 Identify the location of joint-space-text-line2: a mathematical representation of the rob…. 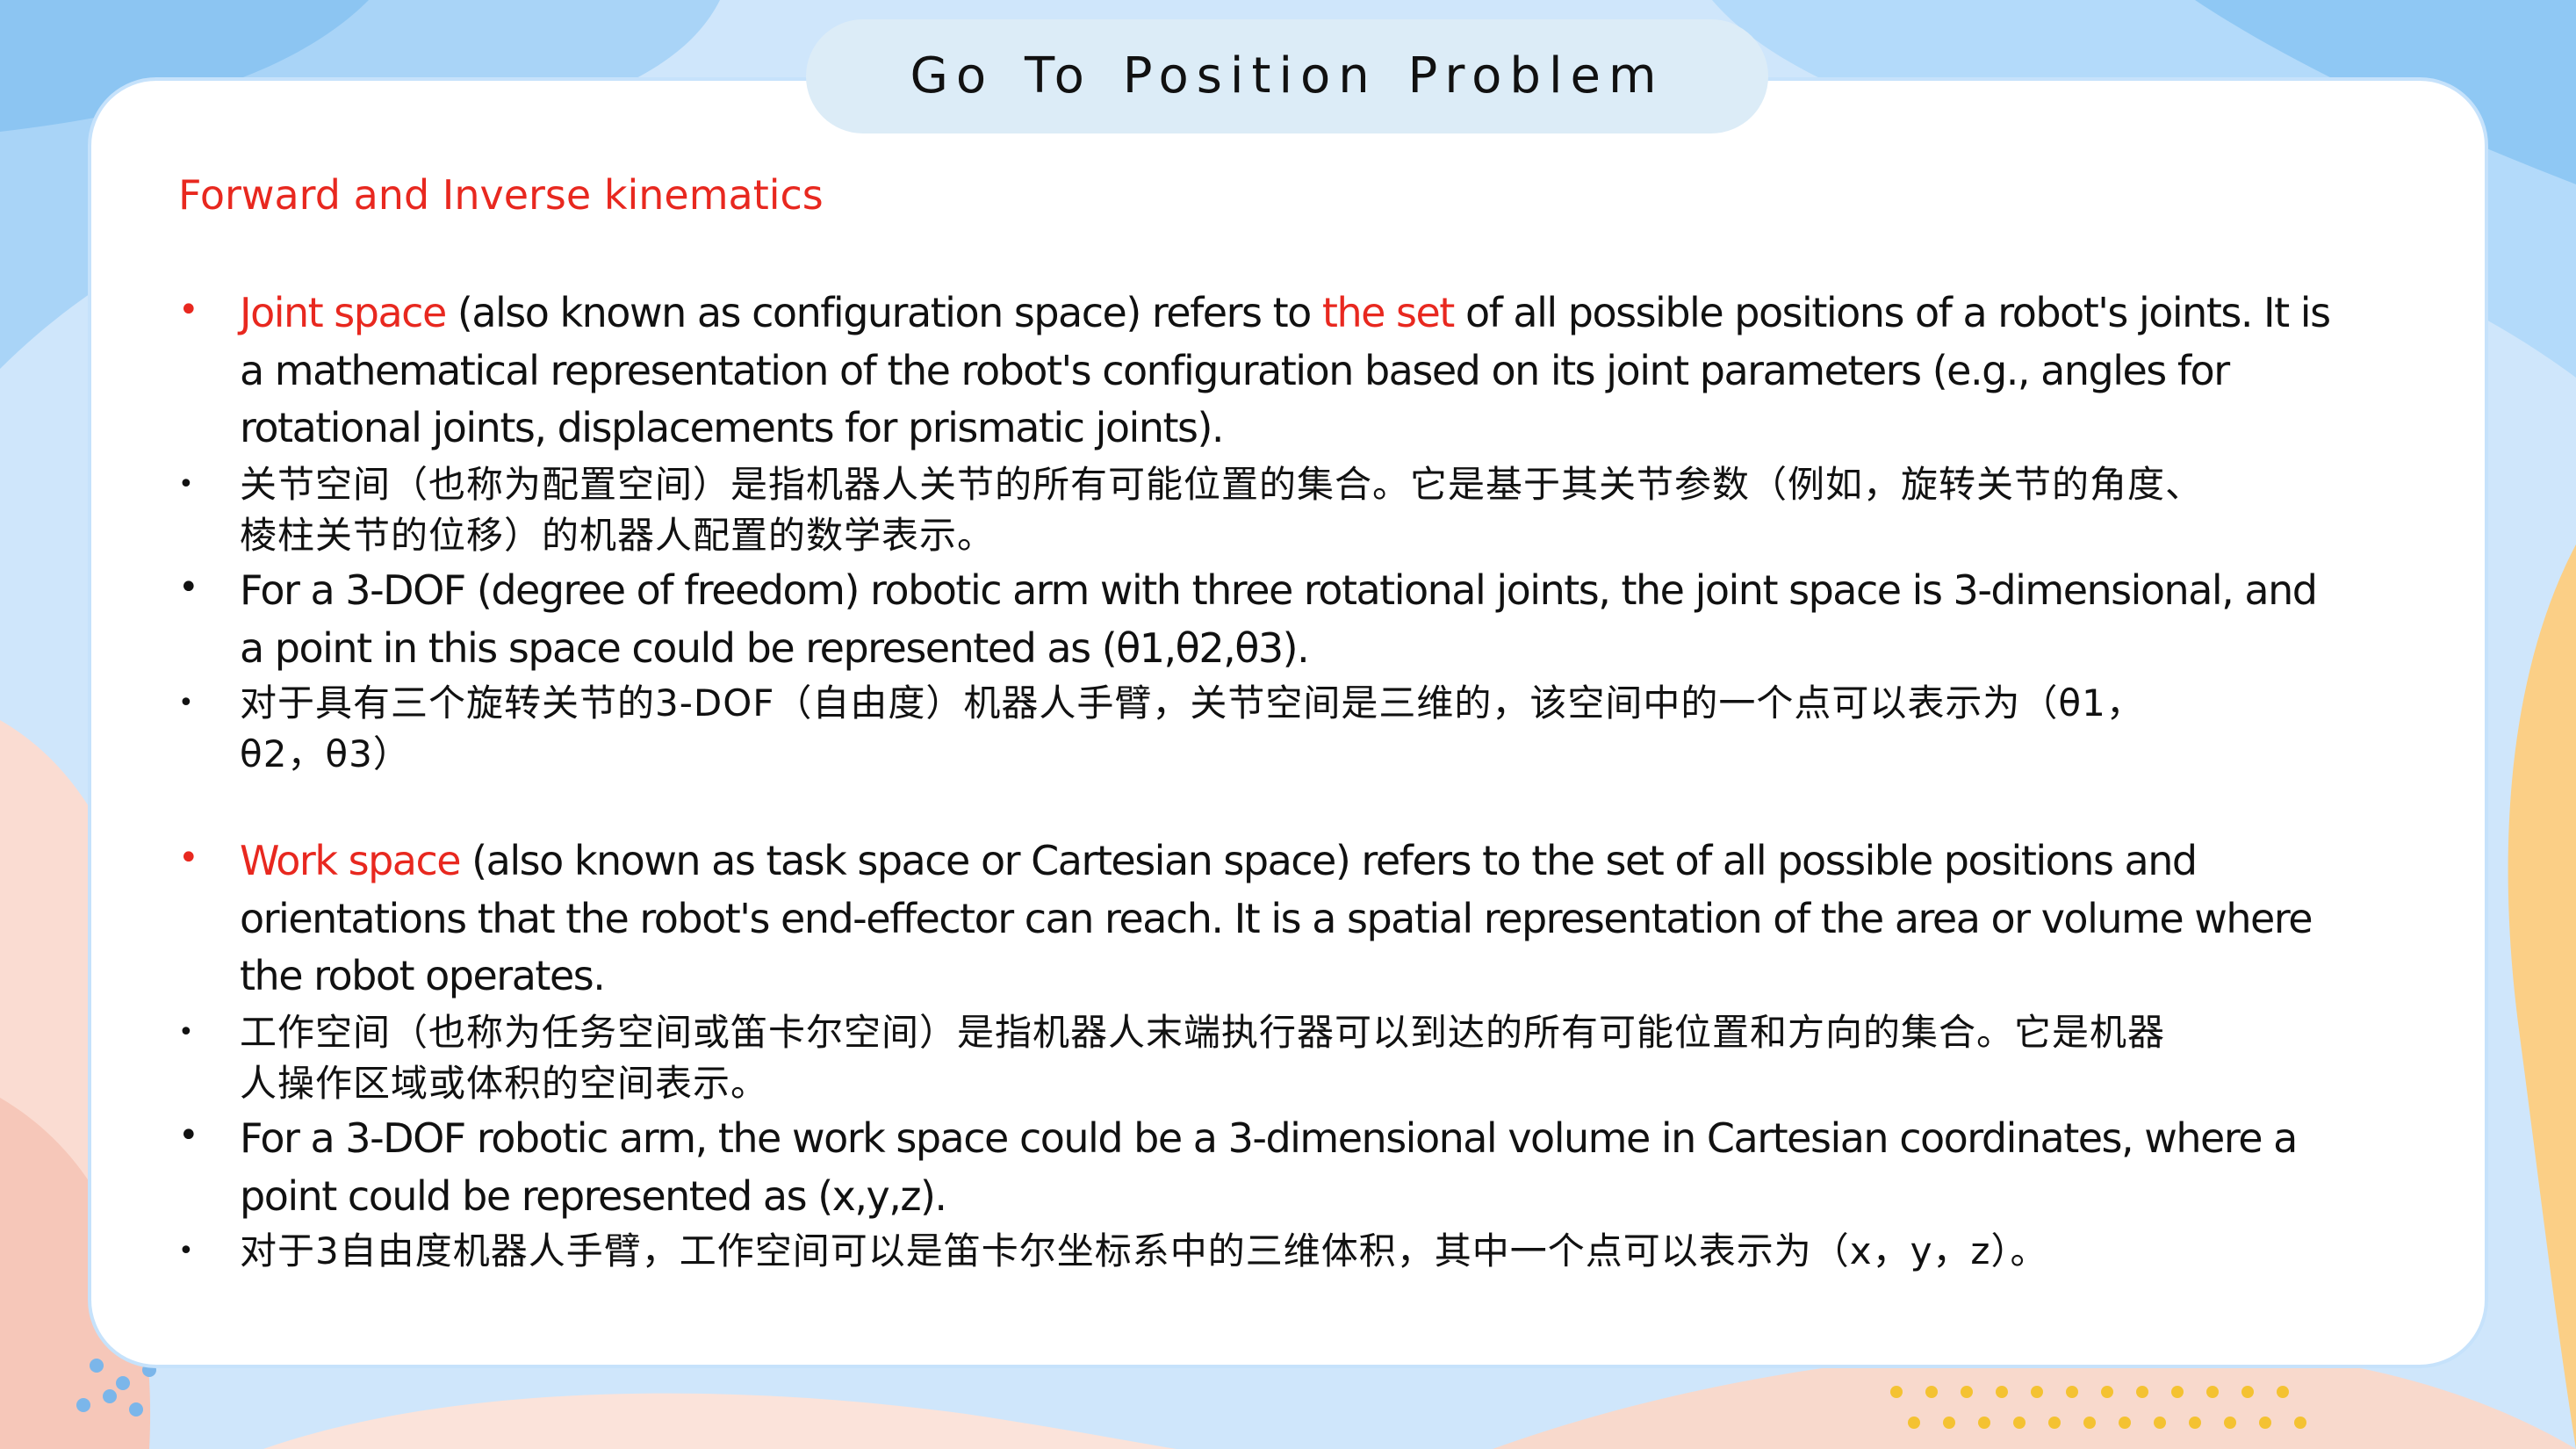
(1235, 370).